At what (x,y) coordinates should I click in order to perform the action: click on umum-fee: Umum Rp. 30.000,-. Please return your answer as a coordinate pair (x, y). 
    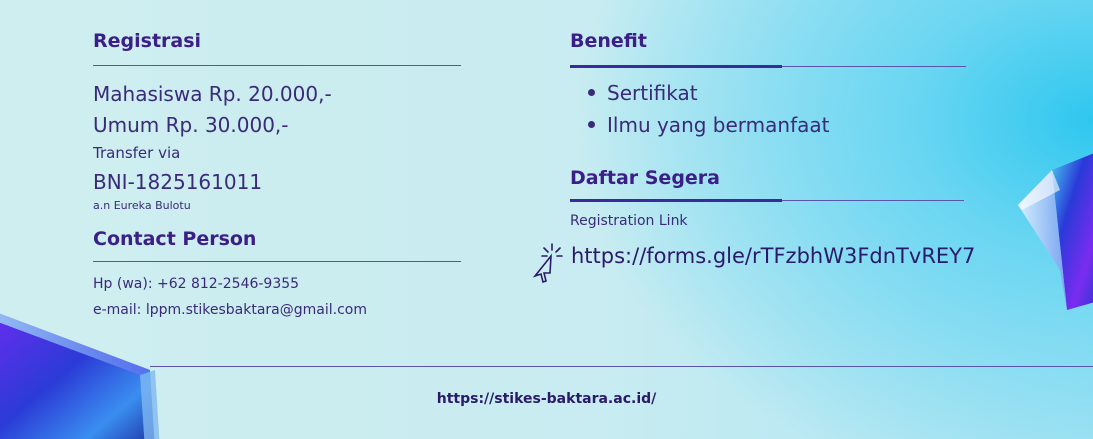
    Looking at the image, I should click on (191, 125).